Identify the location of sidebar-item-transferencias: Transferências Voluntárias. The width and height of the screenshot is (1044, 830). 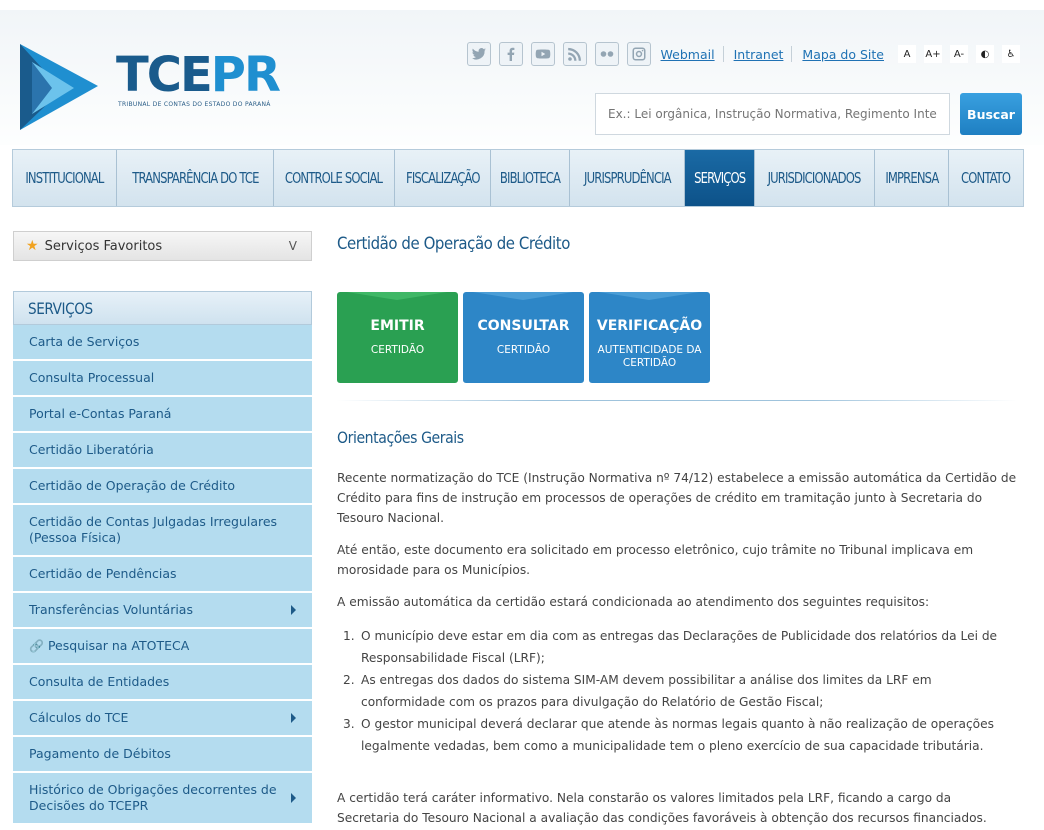
(162, 611).